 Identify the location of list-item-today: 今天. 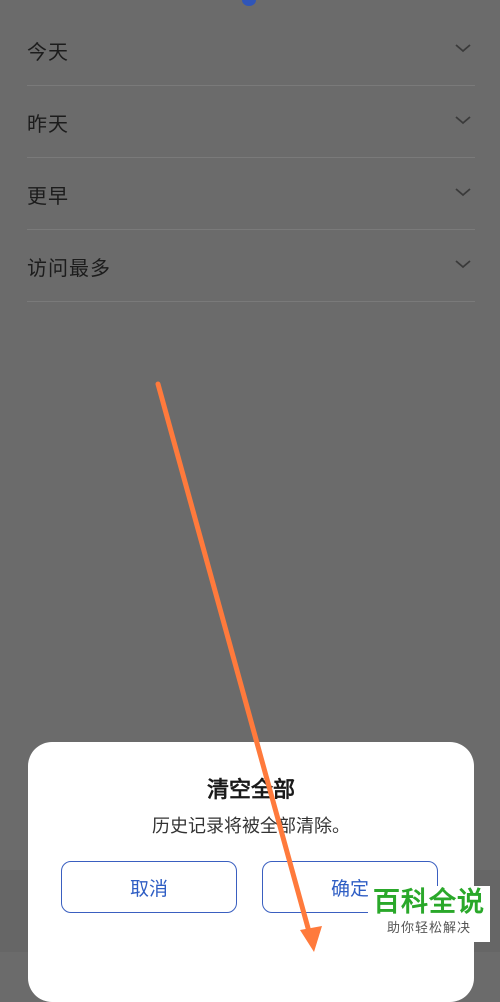
(251, 50).